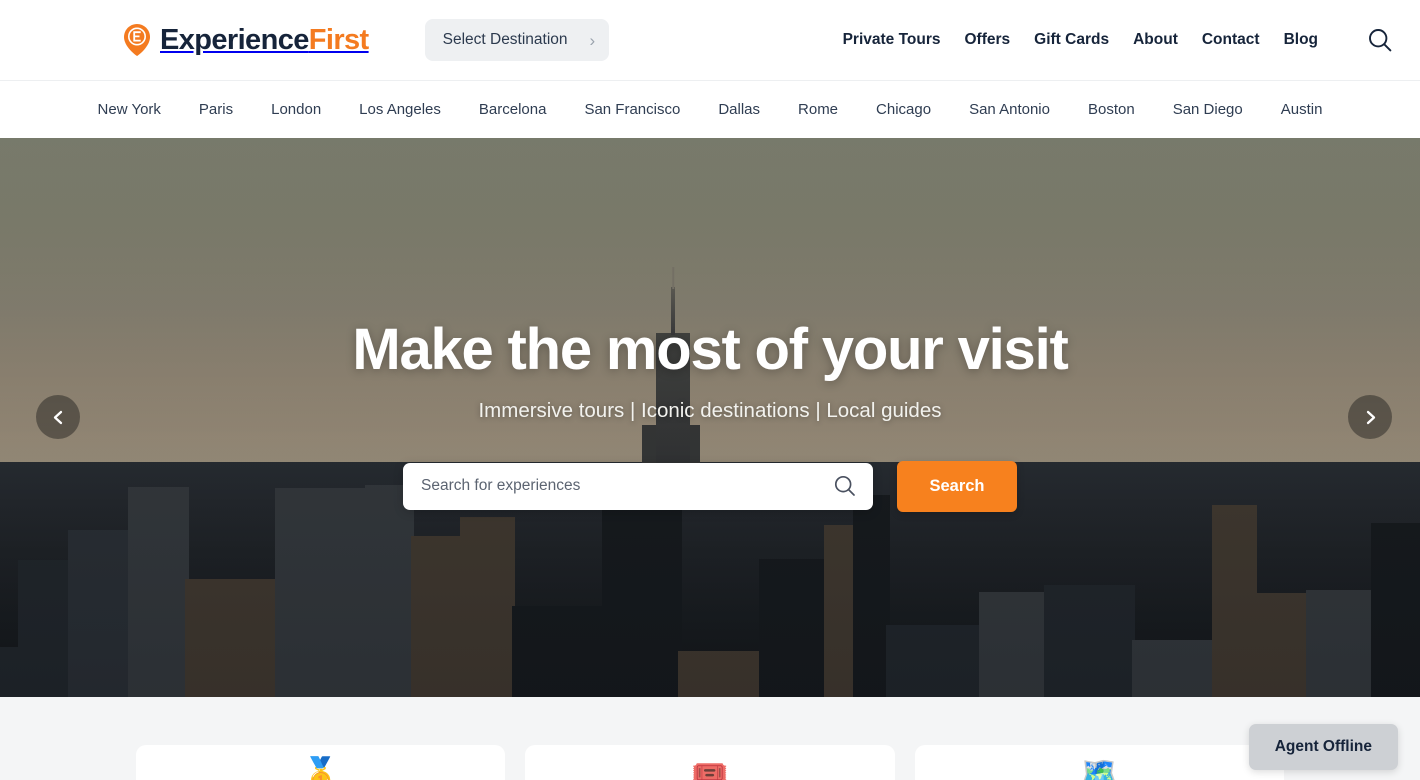 Image resolution: width=1420 pixels, height=780 pixels. What do you see at coordinates (957, 486) in the screenshot?
I see `search-submit-button: Search` at bounding box center [957, 486].